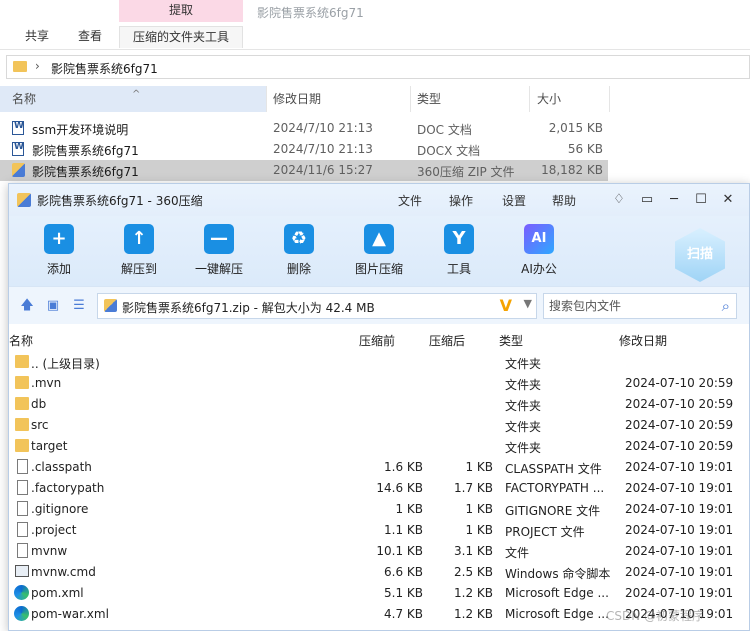 The image size is (750, 631). What do you see at coordinates (528, 303) in the screenshot?
I see `chevron-down-icon: ▼` at bounding box center [528, 303].